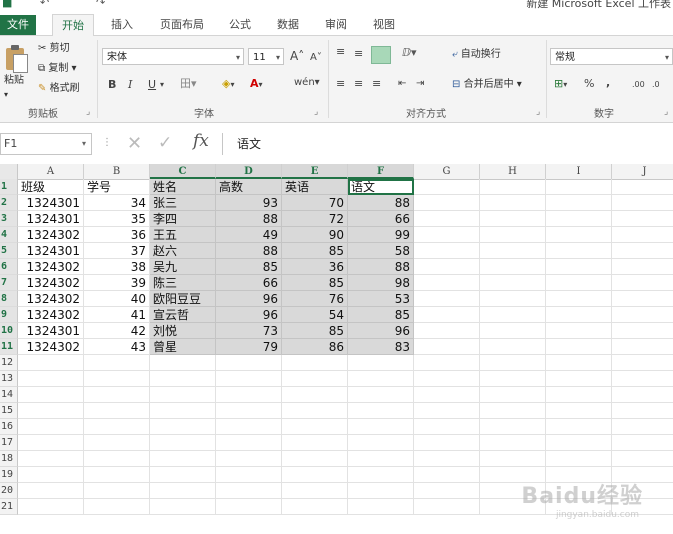 This screenshot has height=534, width=673. Describe the element at coordinates (249, 283) in the screenshot. I see `cell-d7: 66` at that location.